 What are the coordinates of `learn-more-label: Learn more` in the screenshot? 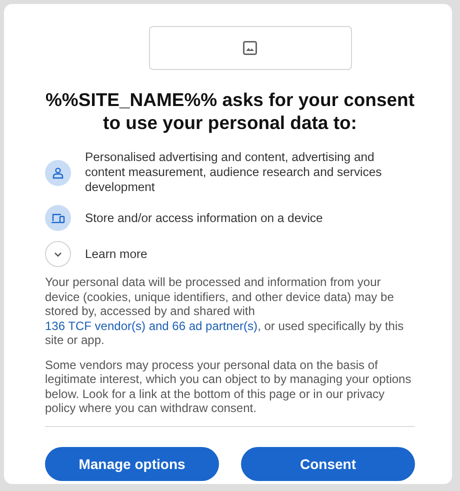 It's located at (116, 254).